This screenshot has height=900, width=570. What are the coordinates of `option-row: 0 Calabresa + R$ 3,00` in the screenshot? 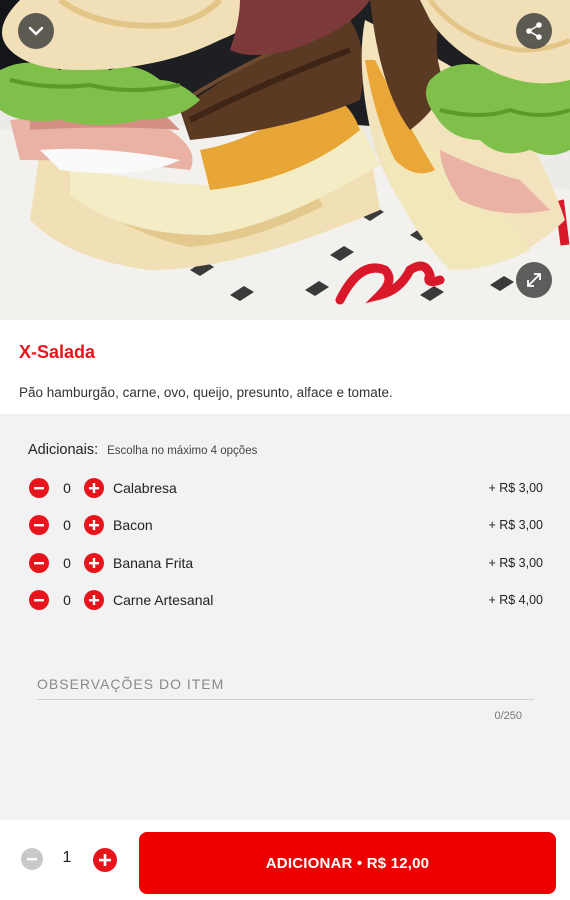 It's located at (285, 488).